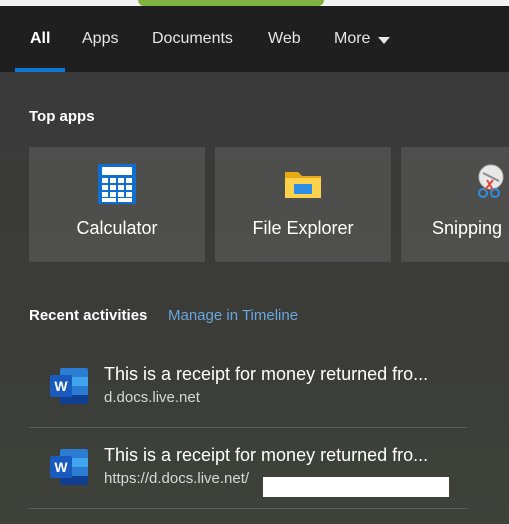 The height and width of the screenshot is (524, 509). I want to click on recent-activities-heading: Recent activities, so click(88, 315).